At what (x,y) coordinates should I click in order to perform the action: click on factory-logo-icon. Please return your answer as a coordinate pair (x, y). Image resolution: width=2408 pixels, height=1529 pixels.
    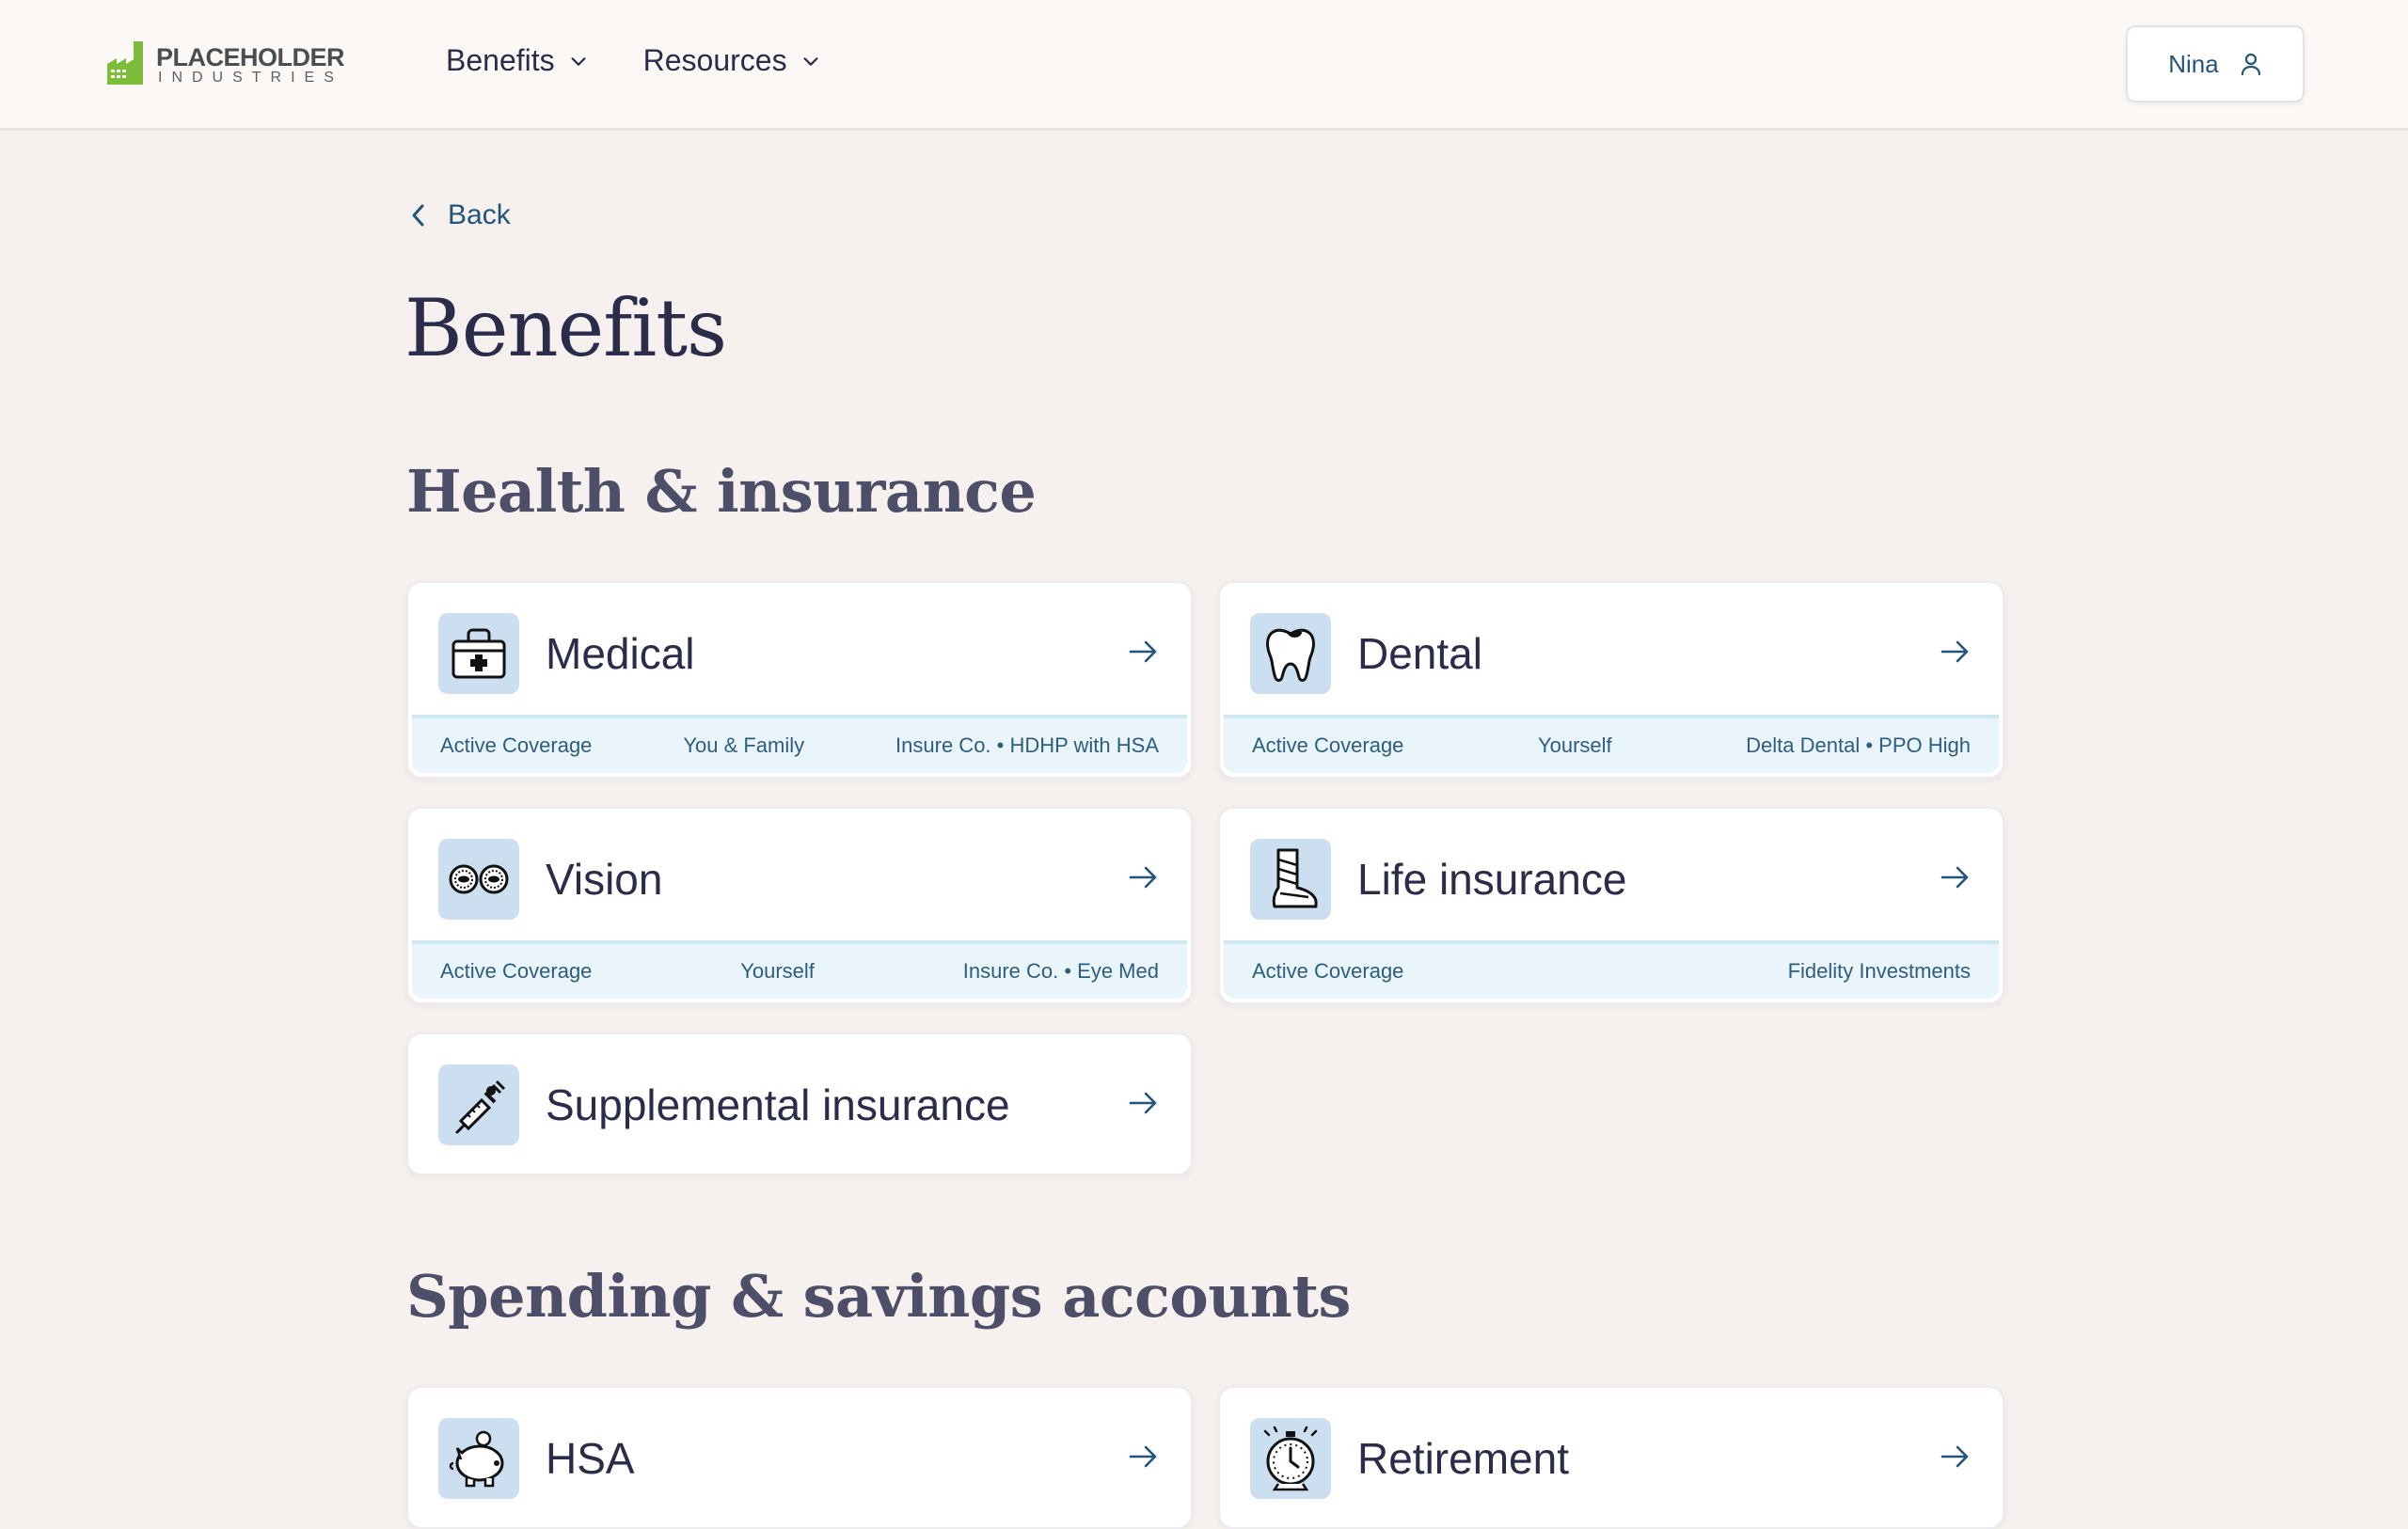
    Looking at the image, I should click on (125, 63).